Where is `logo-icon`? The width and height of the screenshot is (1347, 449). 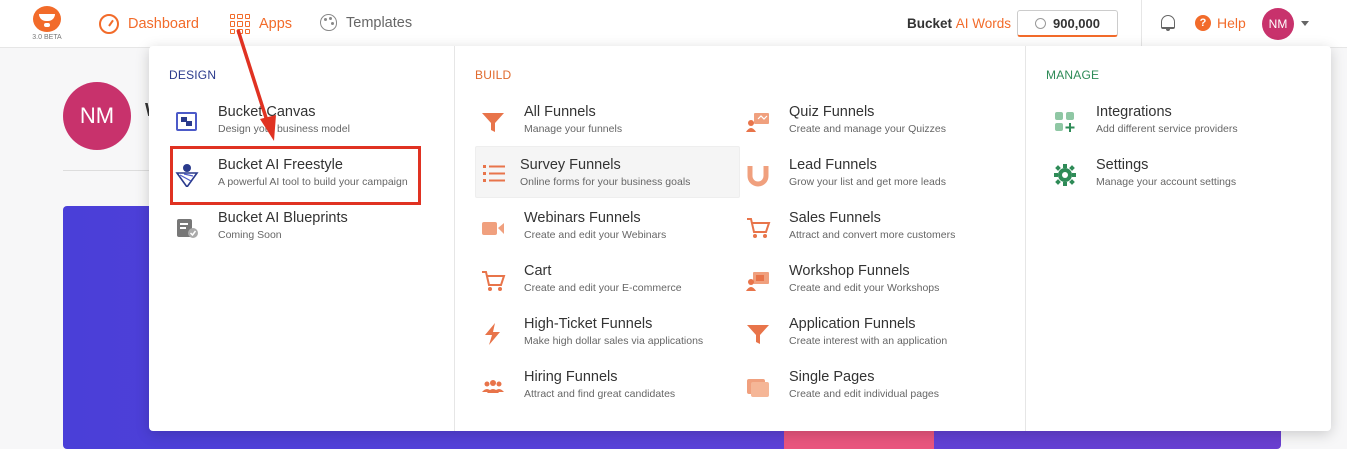
logo-icon is located at coordinates (47, 19).